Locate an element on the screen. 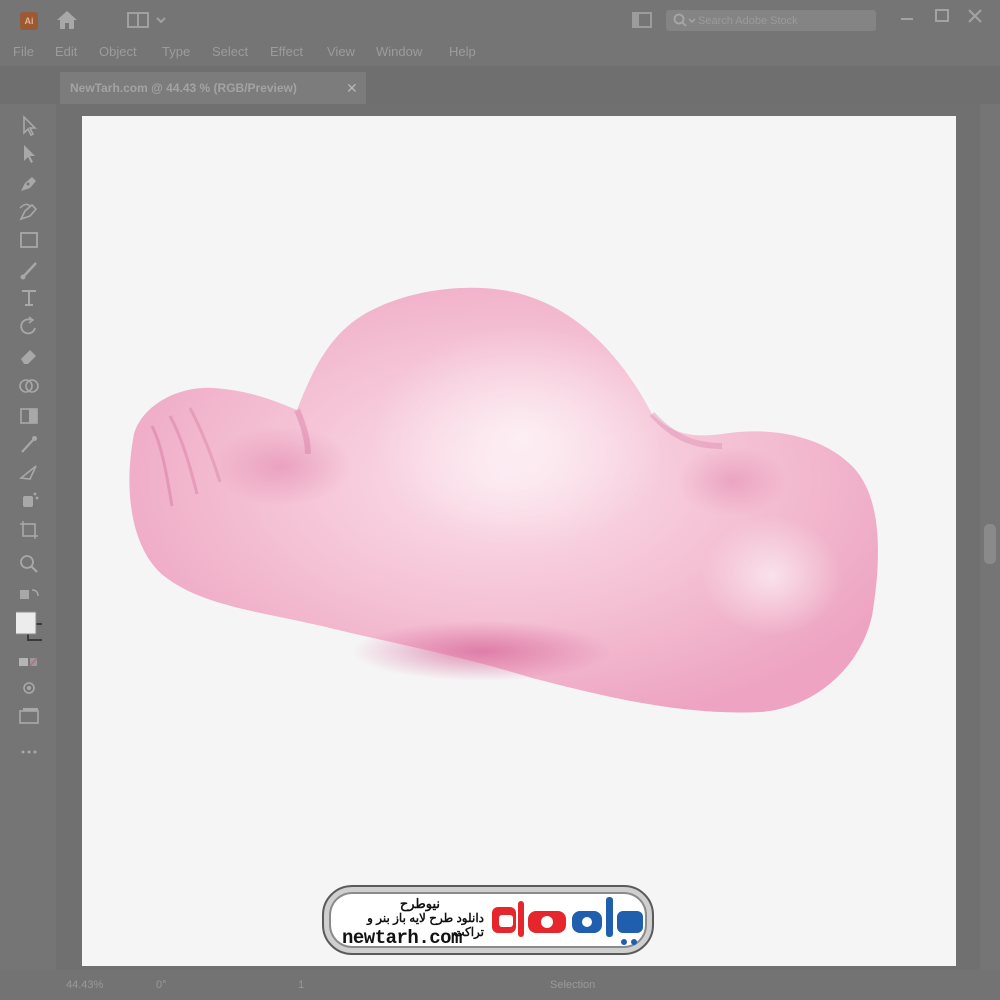 The image size is (1000, 1000). document-tab-bar: NewTarh.com @ 44.43 % (RGB/Preview) ✕ is located at coordinates (500, 85).